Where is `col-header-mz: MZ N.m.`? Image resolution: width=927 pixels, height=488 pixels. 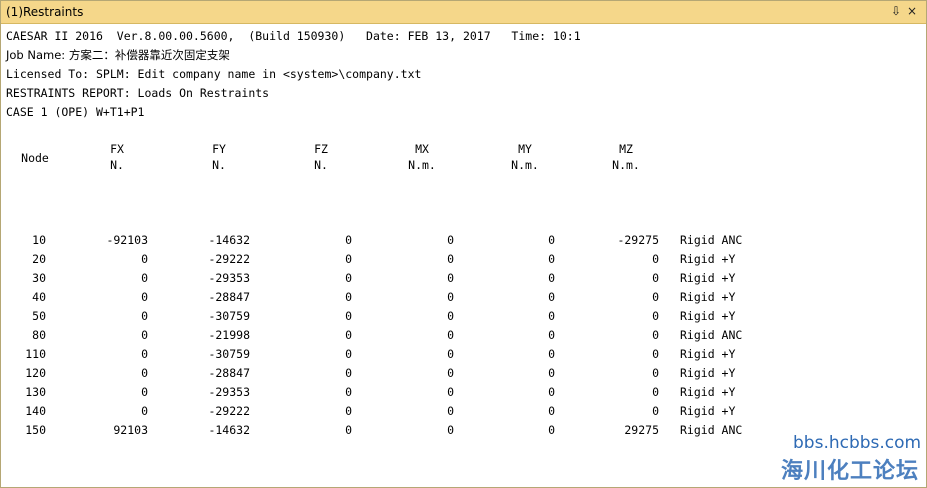 col-header-mz: MZ N.m. is located at coordinates (626, 157).